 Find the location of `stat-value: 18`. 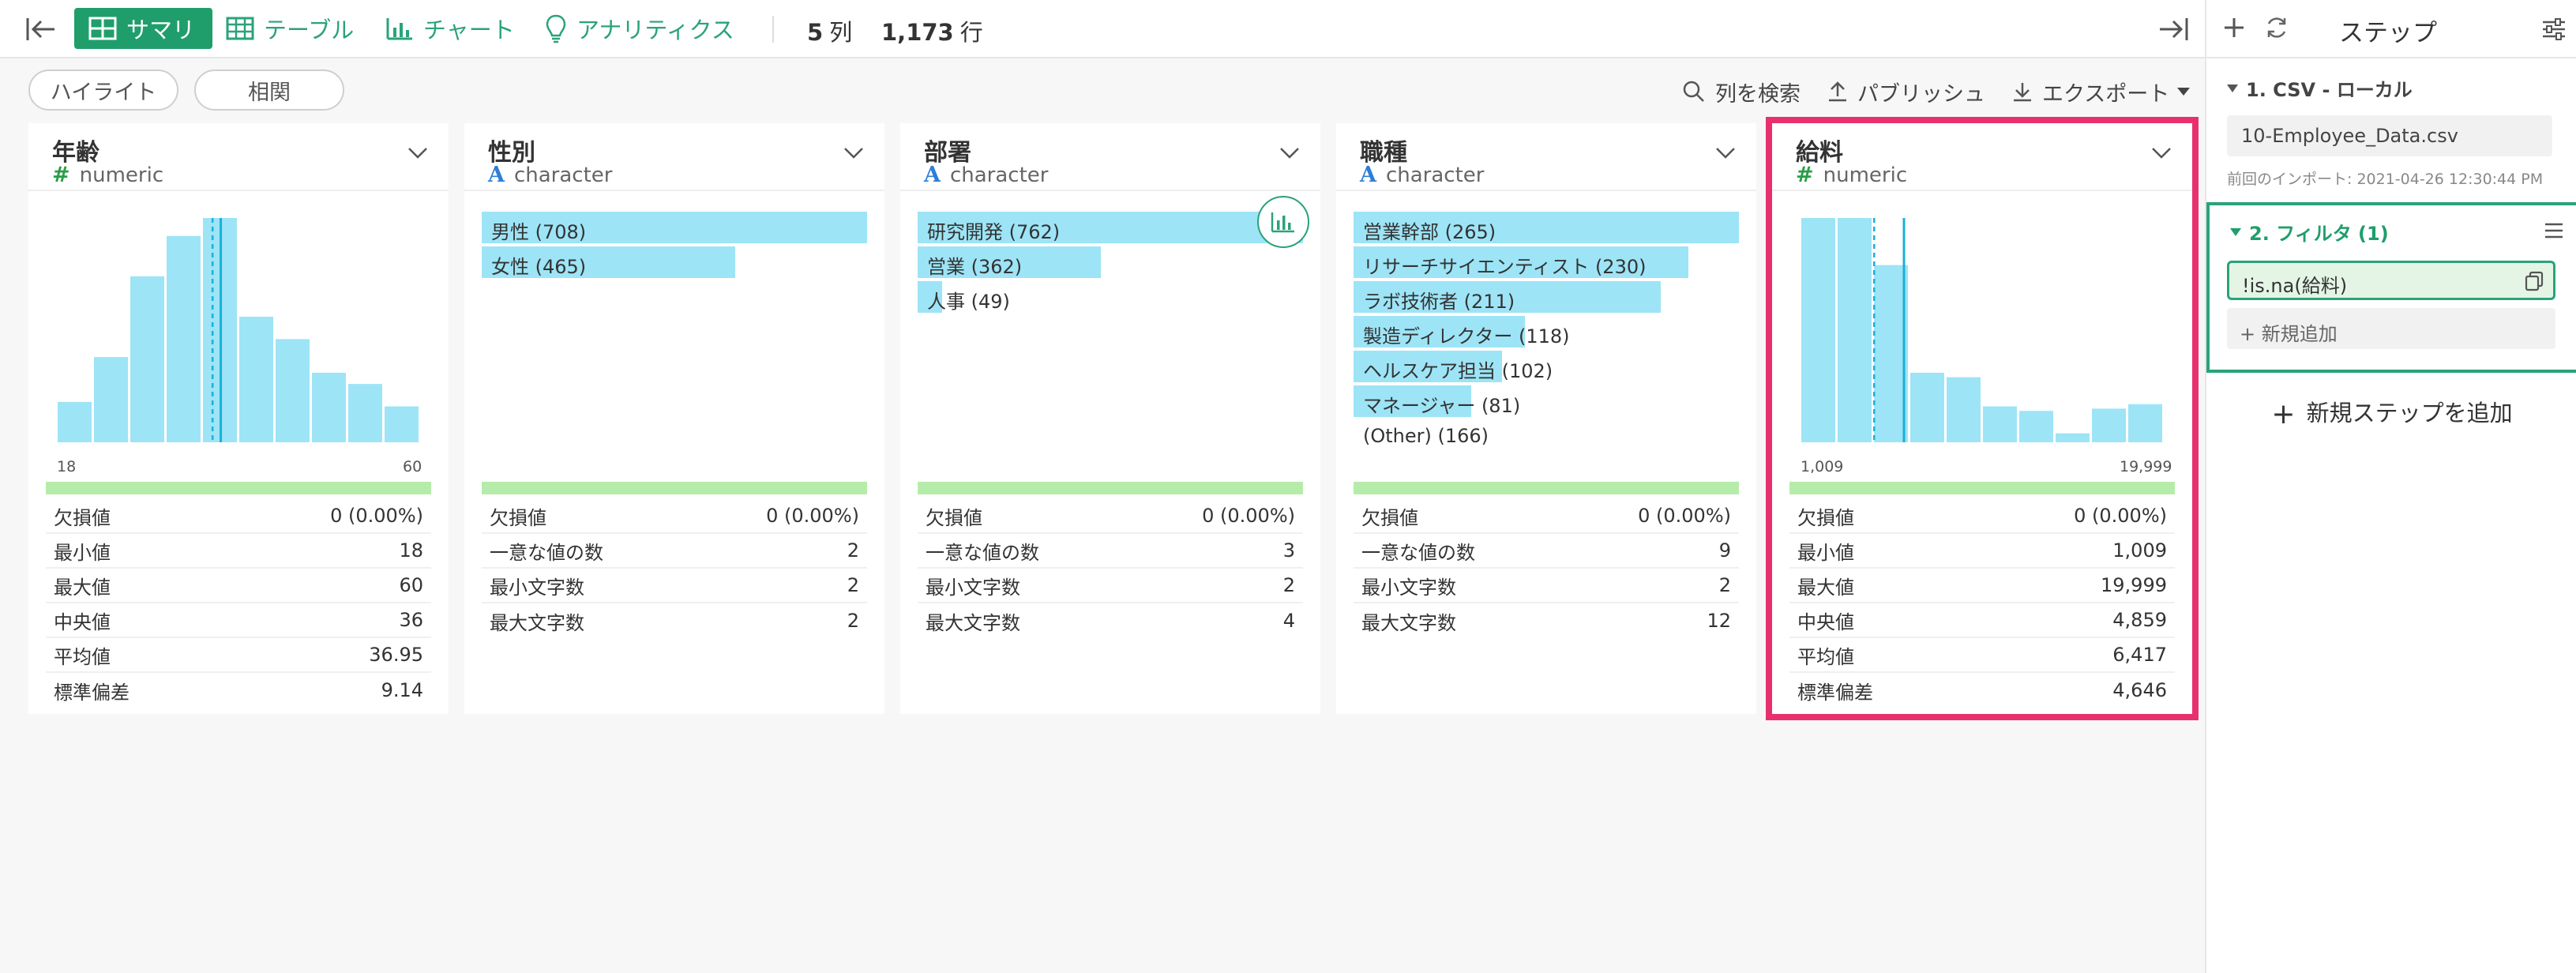

stat-value: 18 is located at coordinates (411, 550).